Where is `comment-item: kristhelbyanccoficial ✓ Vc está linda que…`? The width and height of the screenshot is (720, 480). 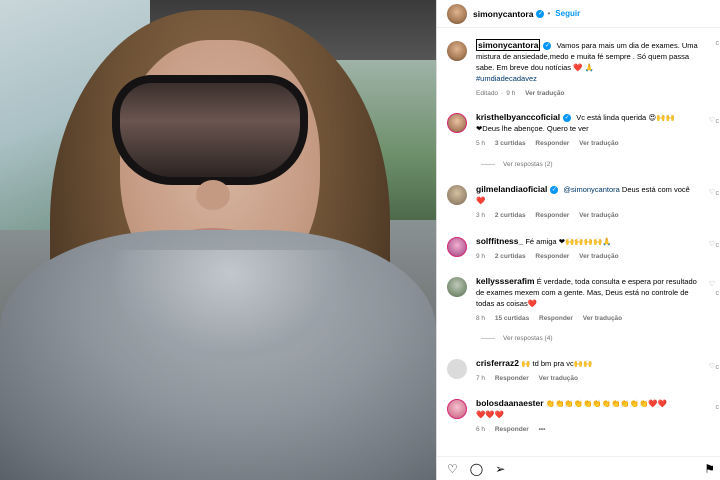 comment-item: kristhelbyanccoficial ✓ Vc está linda que… is located at coordinates (578, 130).